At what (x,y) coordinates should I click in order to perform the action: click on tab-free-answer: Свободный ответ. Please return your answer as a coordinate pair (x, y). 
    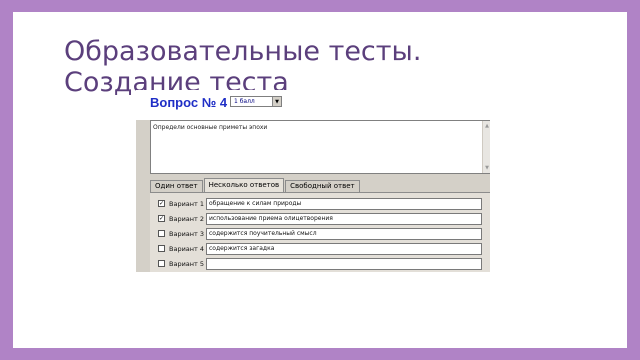
    Looking at the image, I should click on (322, 186).